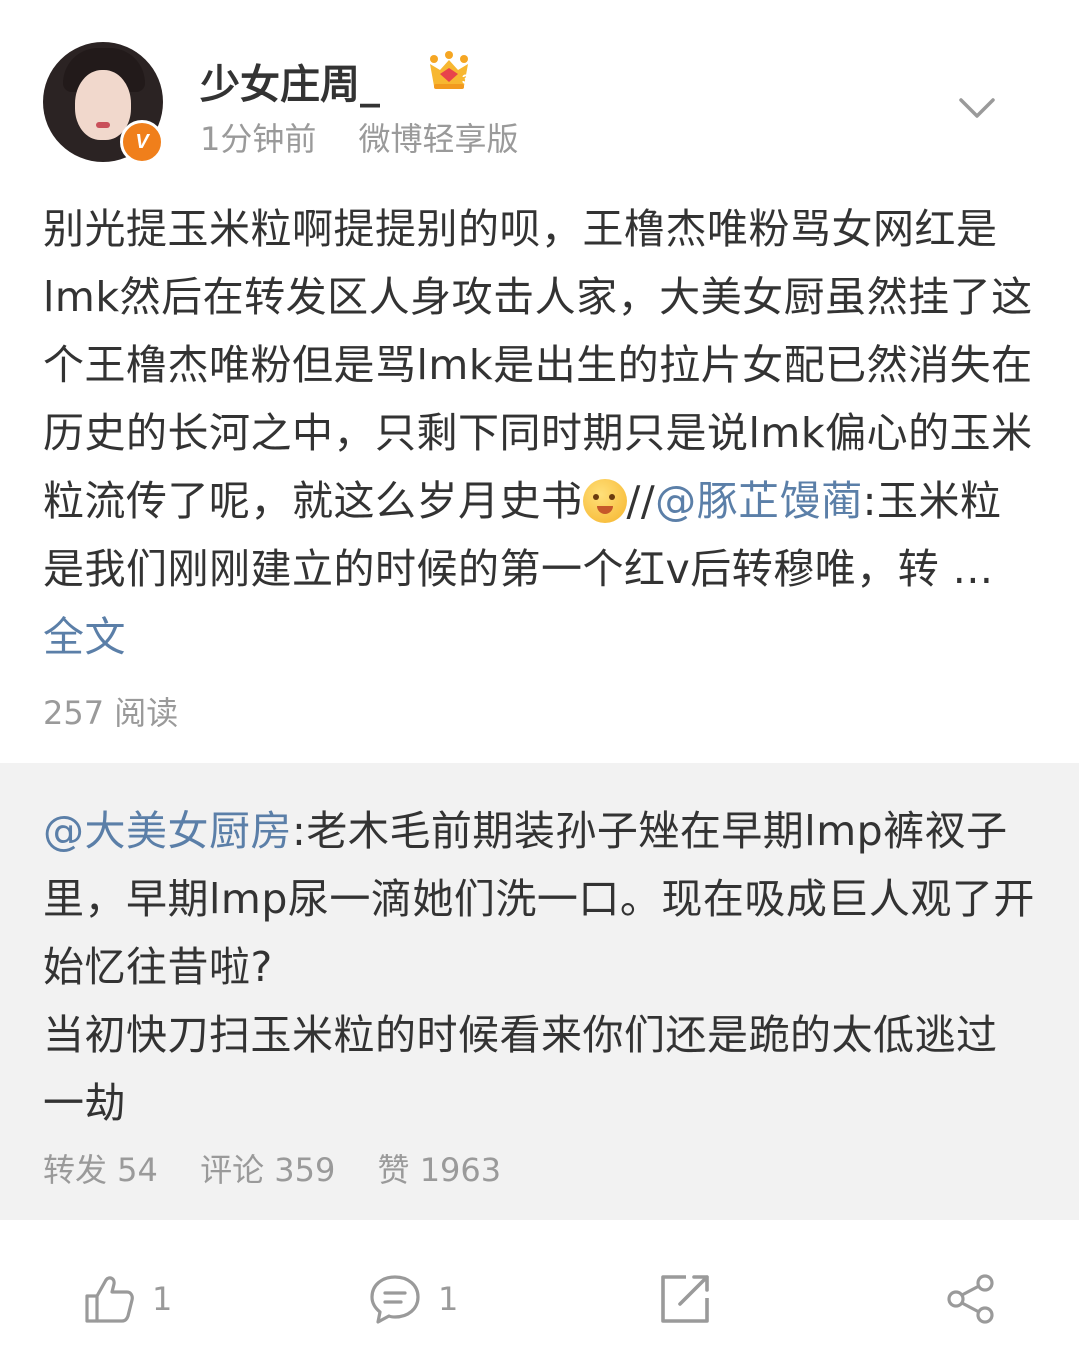 The width and height of the screenshot is (1079, 1355). I want to click on share-button, so click(972, 1299).